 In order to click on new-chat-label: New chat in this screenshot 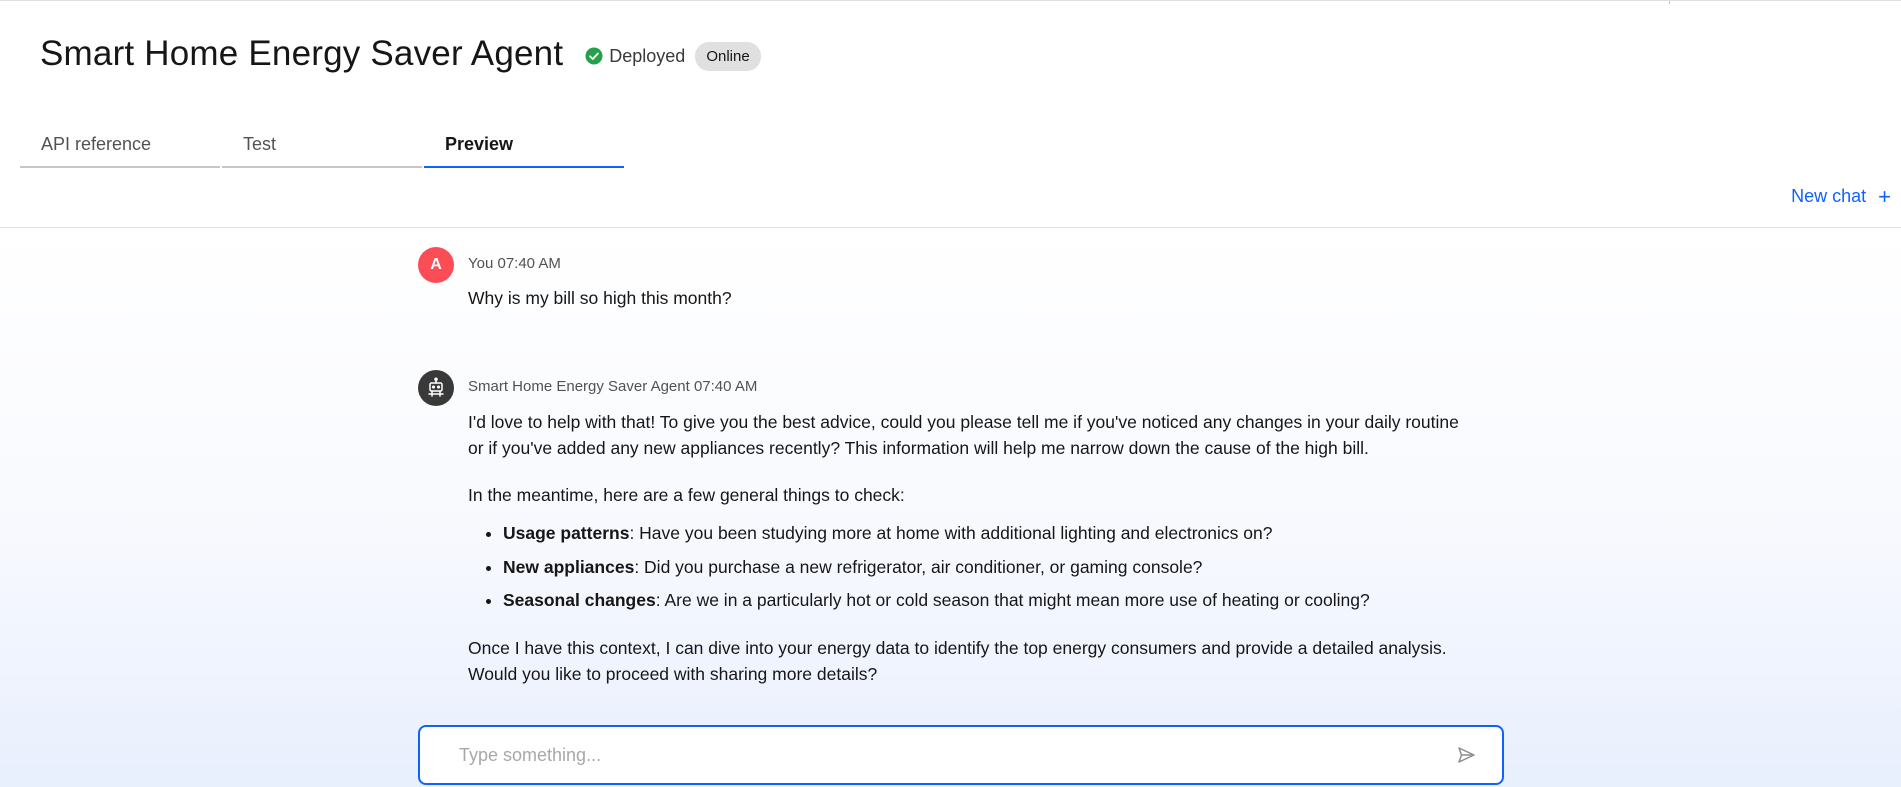, I will do `click(1829, 196)`.